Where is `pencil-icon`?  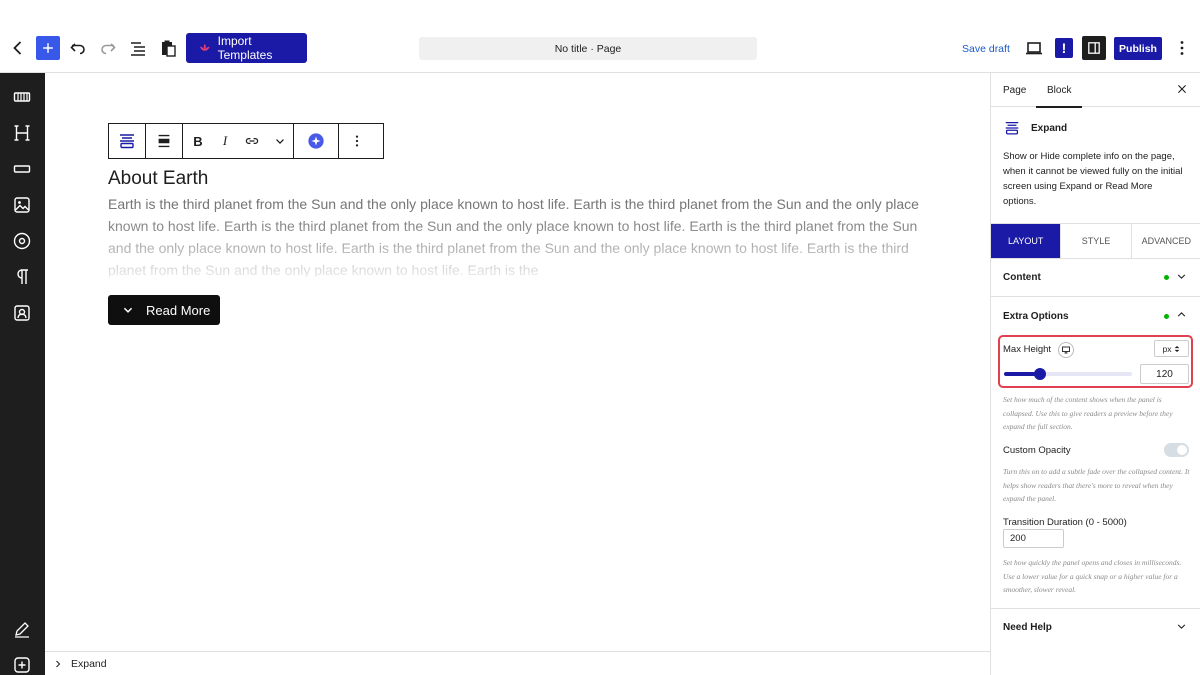 pencil-icon is located at coordinates (22, 629).